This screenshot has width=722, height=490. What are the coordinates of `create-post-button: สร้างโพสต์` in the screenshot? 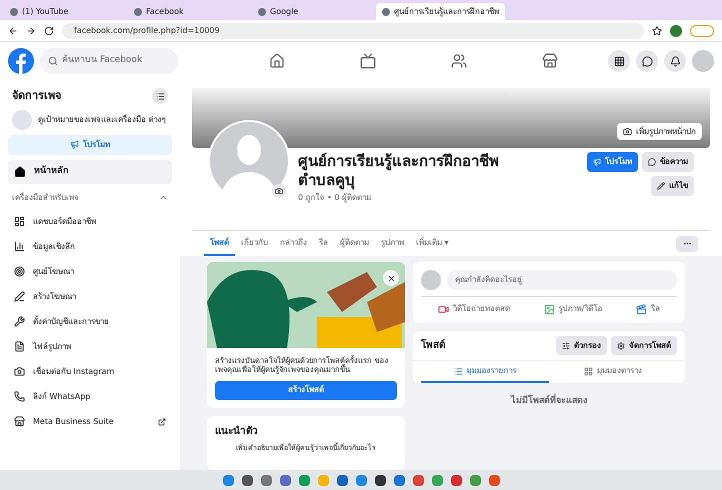 It's located at (306, 390).